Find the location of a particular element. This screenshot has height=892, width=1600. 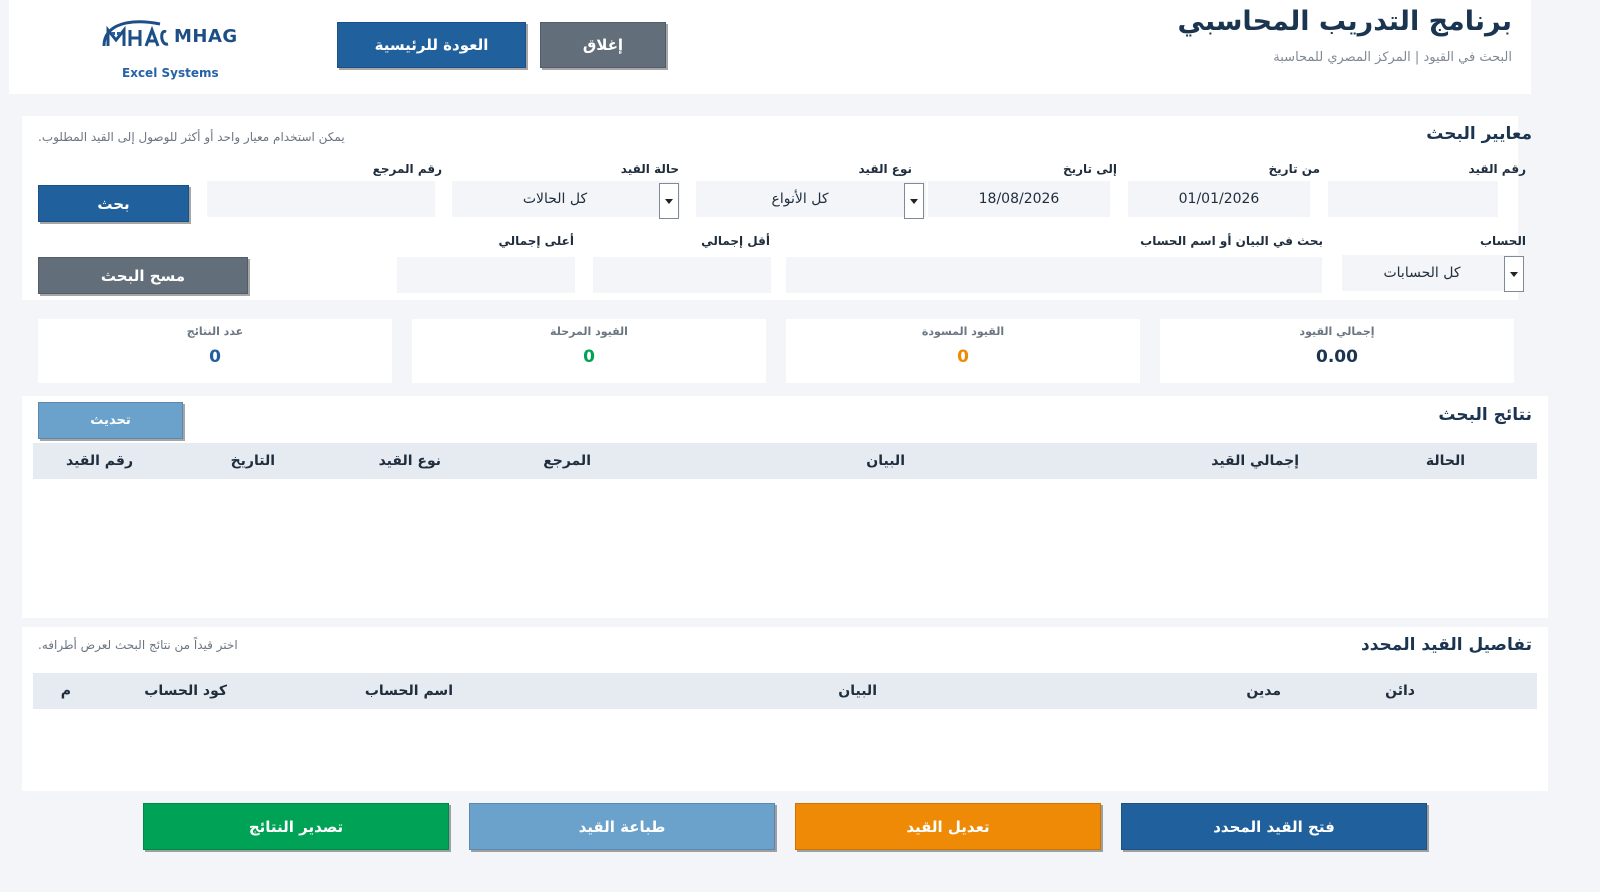

details-title: تفاصيل القيد المحدد is located at coordinates (1446, 645).